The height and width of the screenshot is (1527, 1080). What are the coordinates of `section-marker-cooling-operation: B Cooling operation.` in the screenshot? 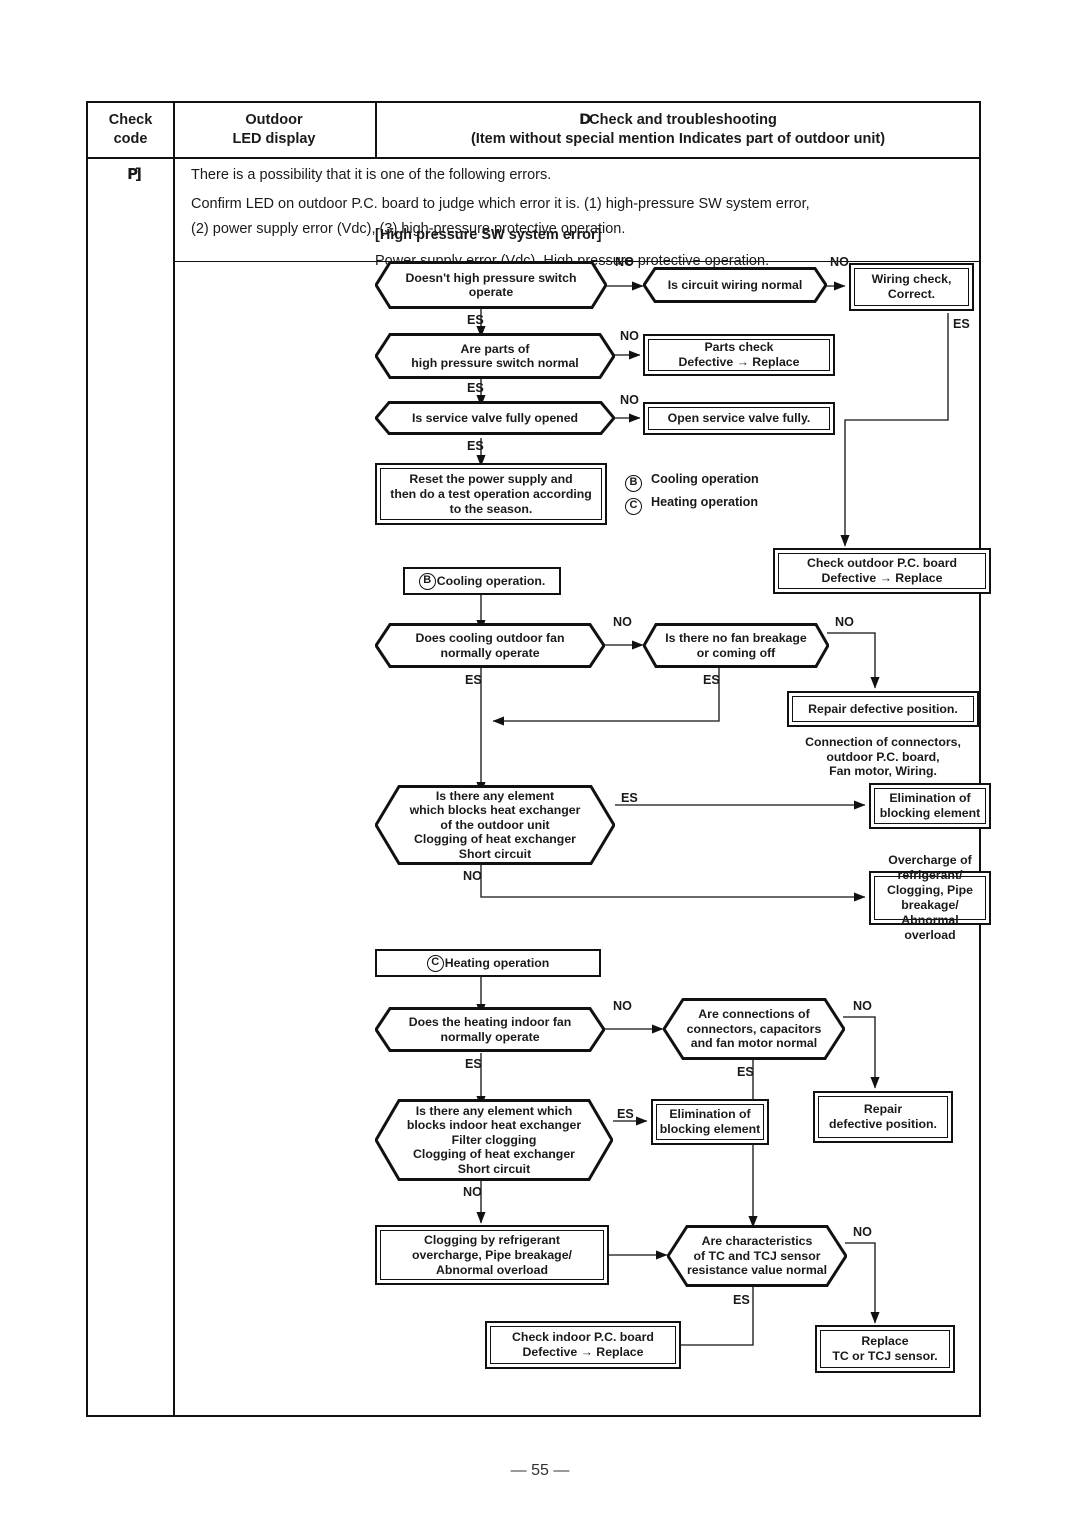 It's located at (482, 581).